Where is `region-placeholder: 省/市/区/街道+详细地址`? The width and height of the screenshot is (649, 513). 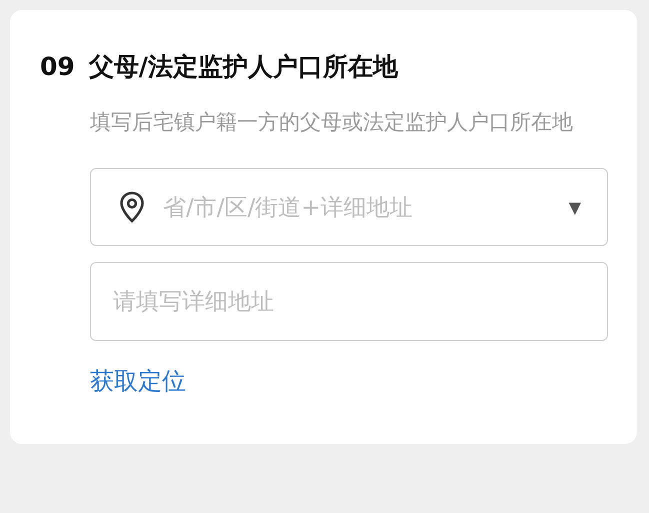 region-placeholder: 省/市/区/街道+详细地址 is located at coordinates (288, 208).